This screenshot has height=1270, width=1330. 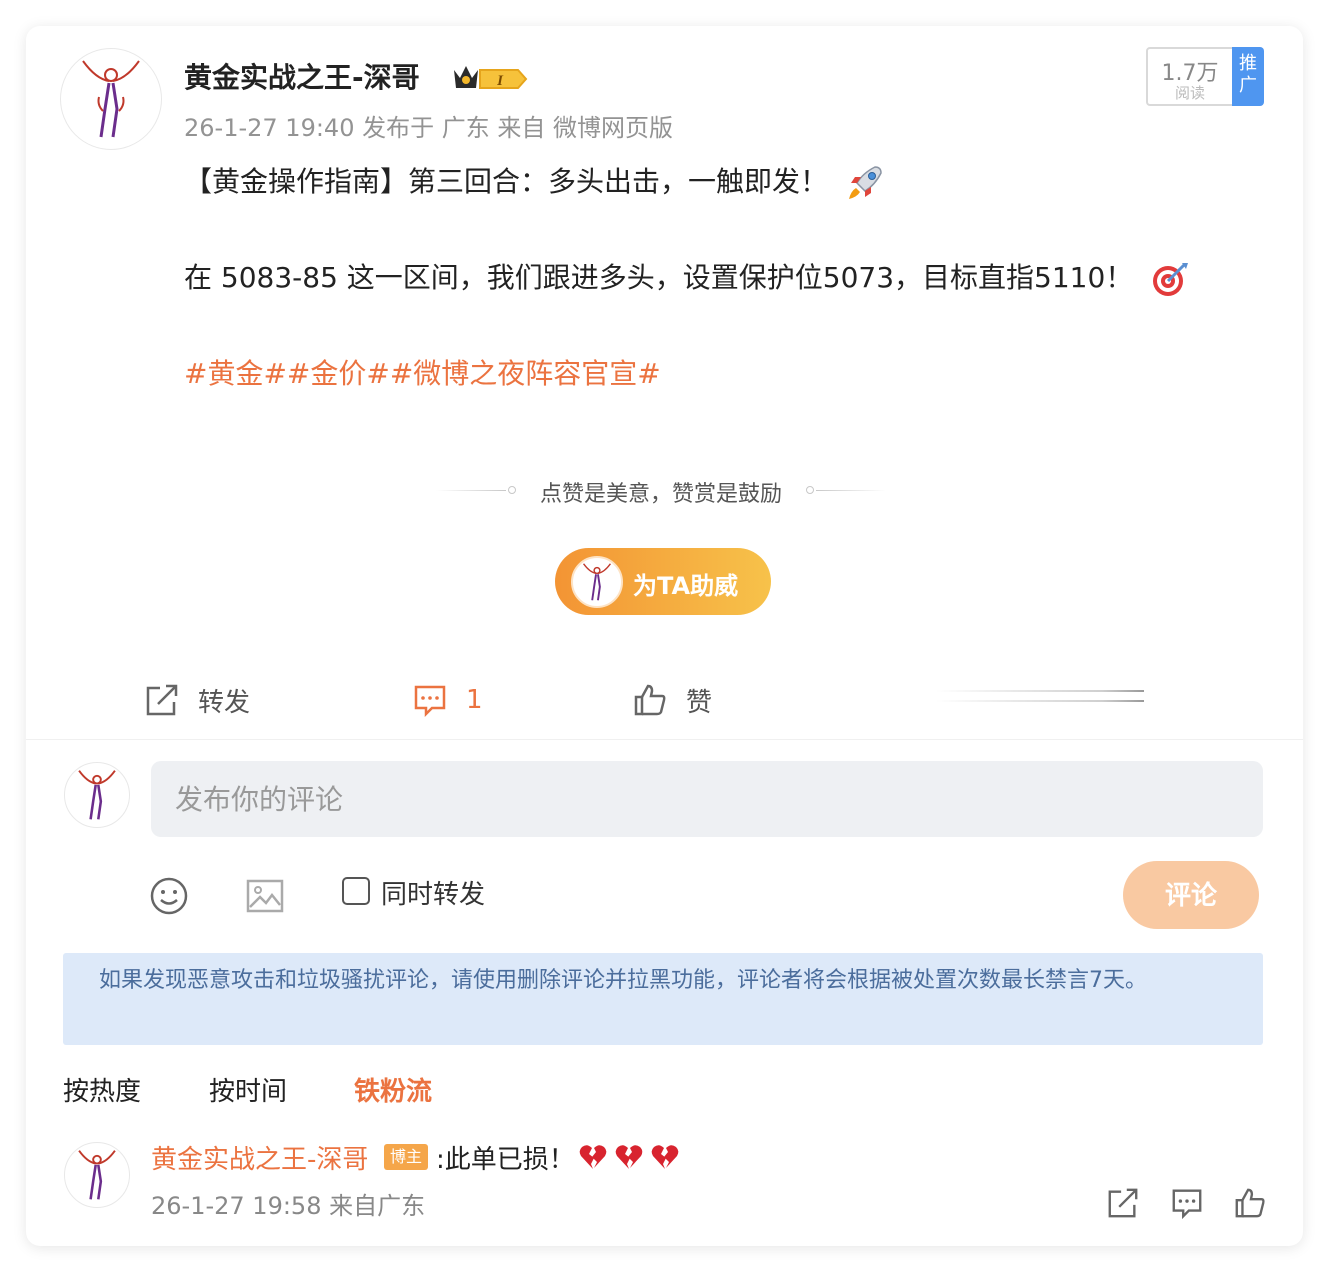 I want to click on reply-avatar, so click(x=97, y=1175).